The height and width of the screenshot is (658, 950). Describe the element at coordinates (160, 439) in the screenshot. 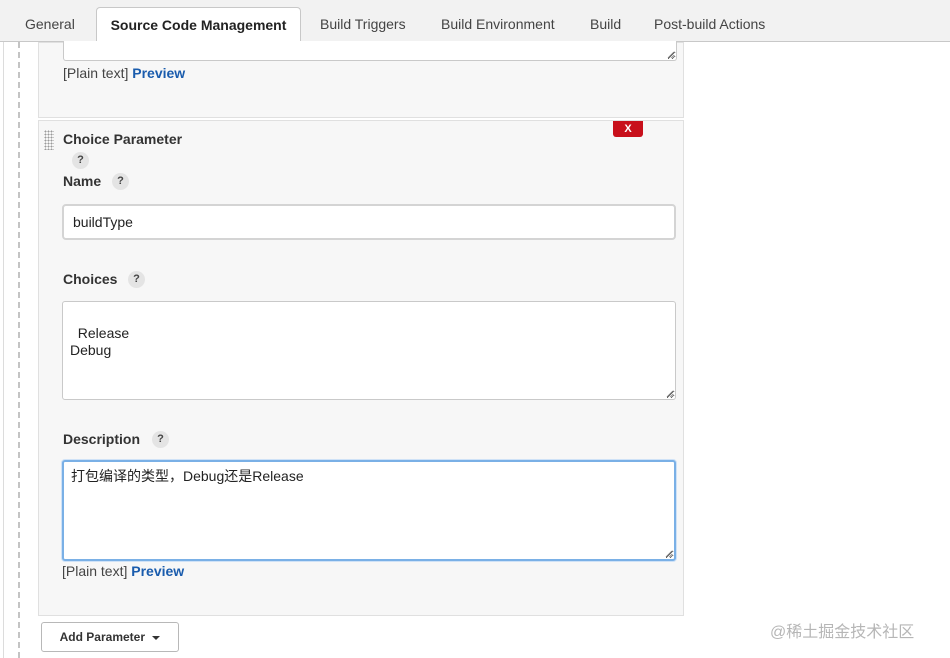

I see `help-icon-description: ?` at that location.